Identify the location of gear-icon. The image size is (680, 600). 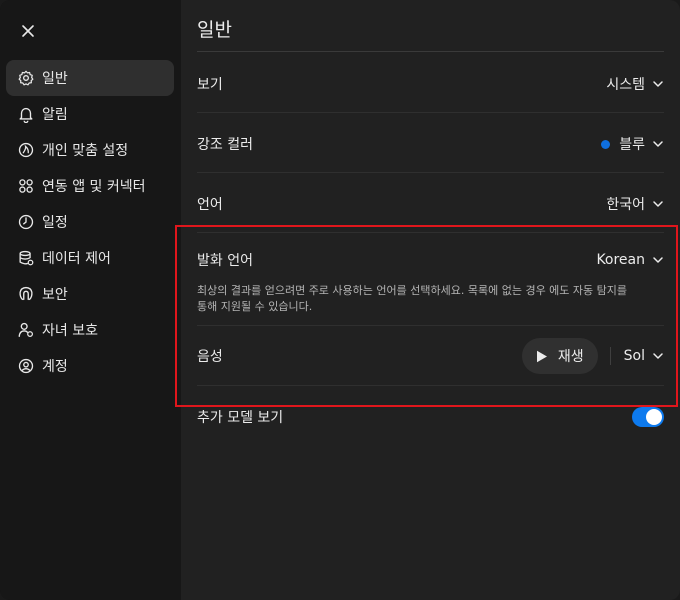
(26, 78).